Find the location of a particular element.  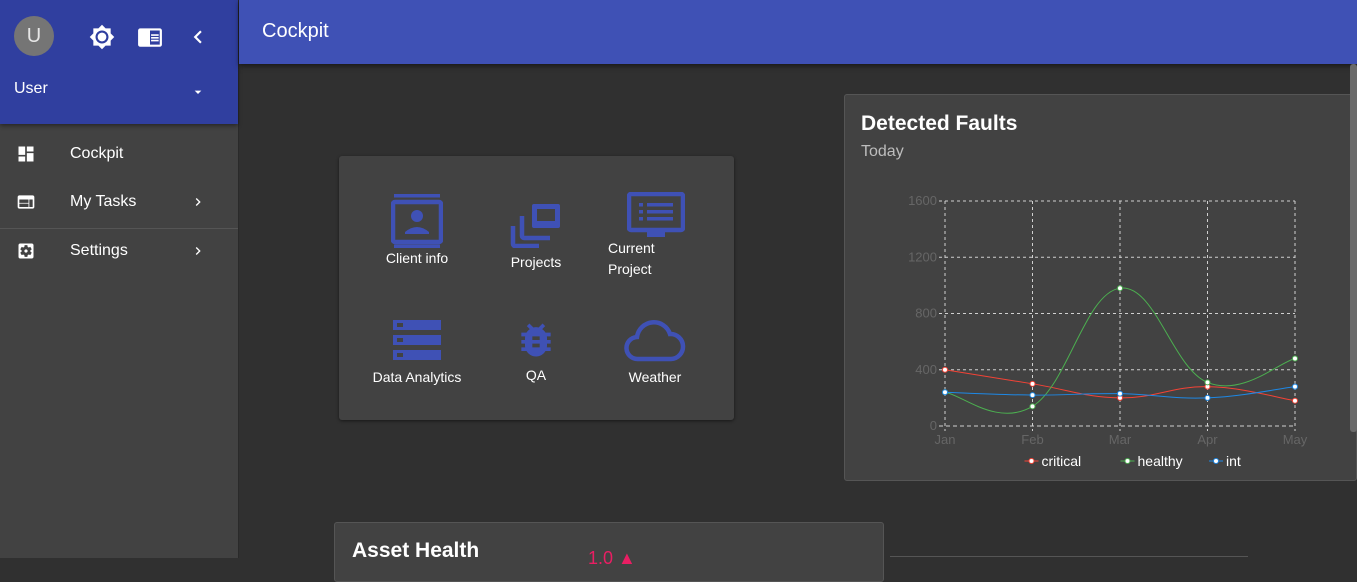

data-analytics-icon is located at coordinates (417, 340).